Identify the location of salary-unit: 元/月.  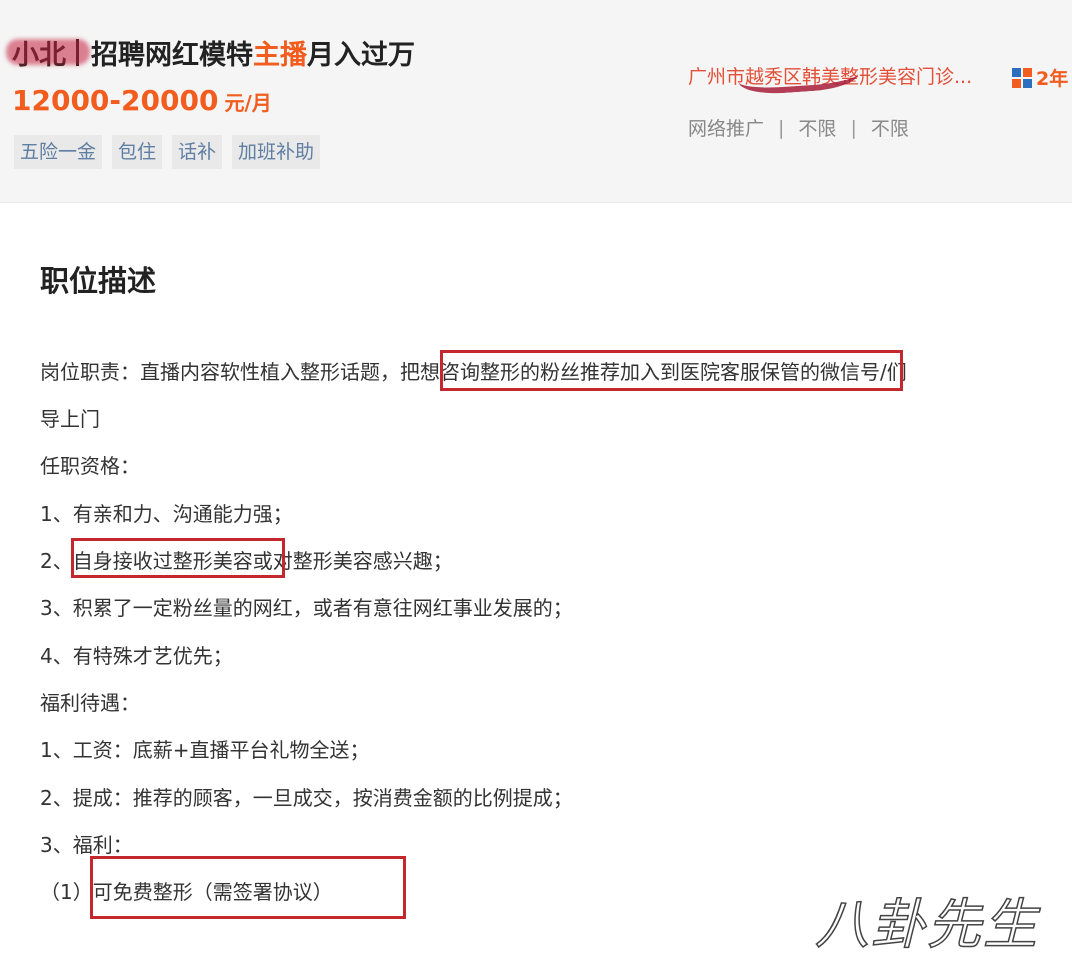
(248, 103).